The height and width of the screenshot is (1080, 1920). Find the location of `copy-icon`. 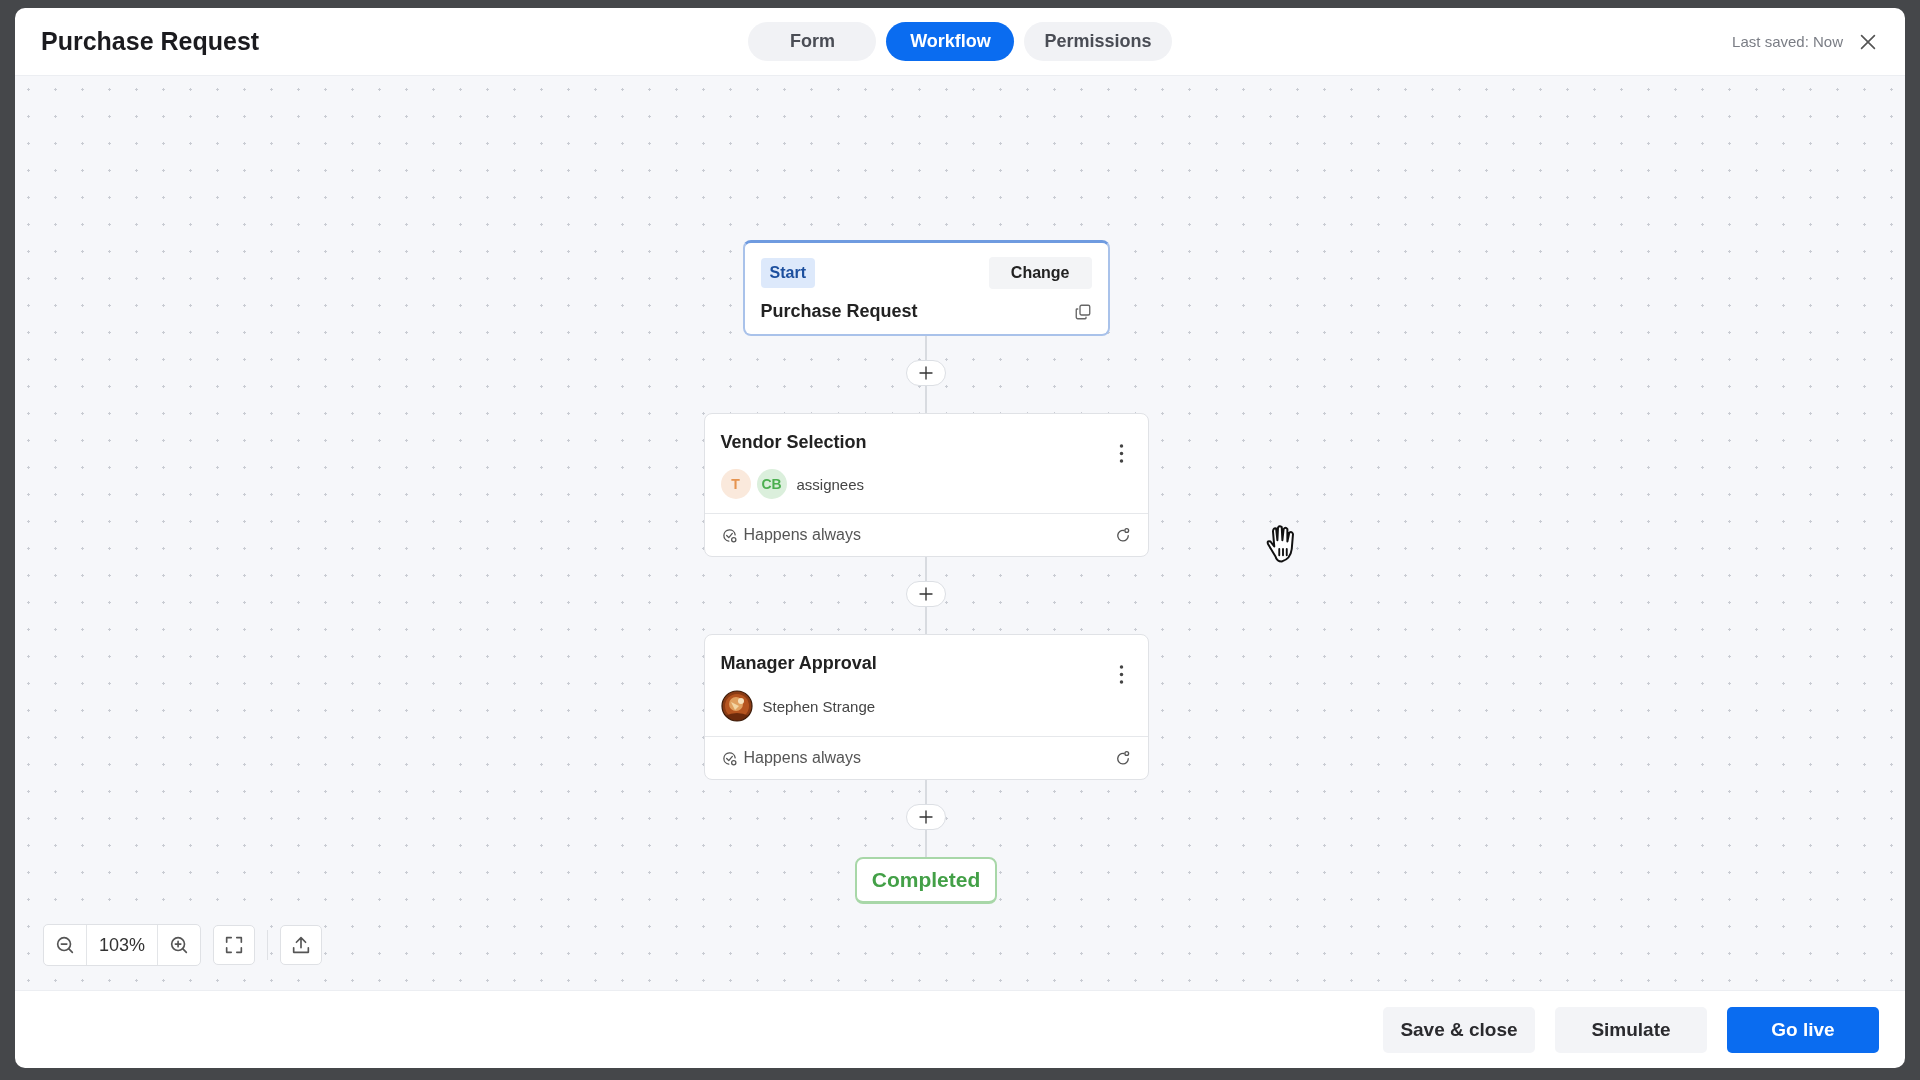

copy-icon is located at coordinates (1082, 311).